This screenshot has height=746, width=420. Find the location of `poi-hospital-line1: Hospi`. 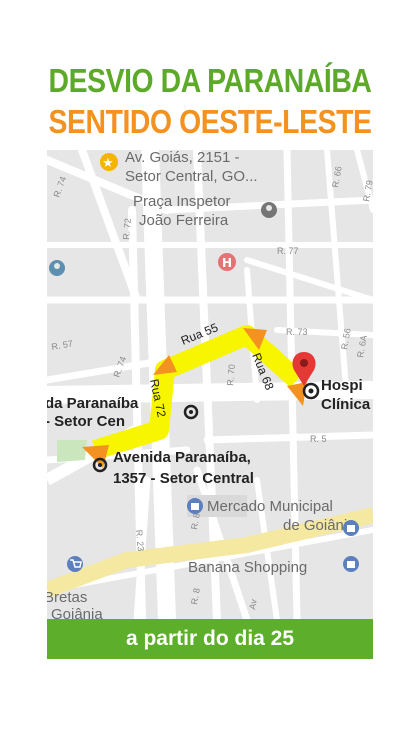

poi-hospital-line1: Hospi is located at coordinates (342, 385).